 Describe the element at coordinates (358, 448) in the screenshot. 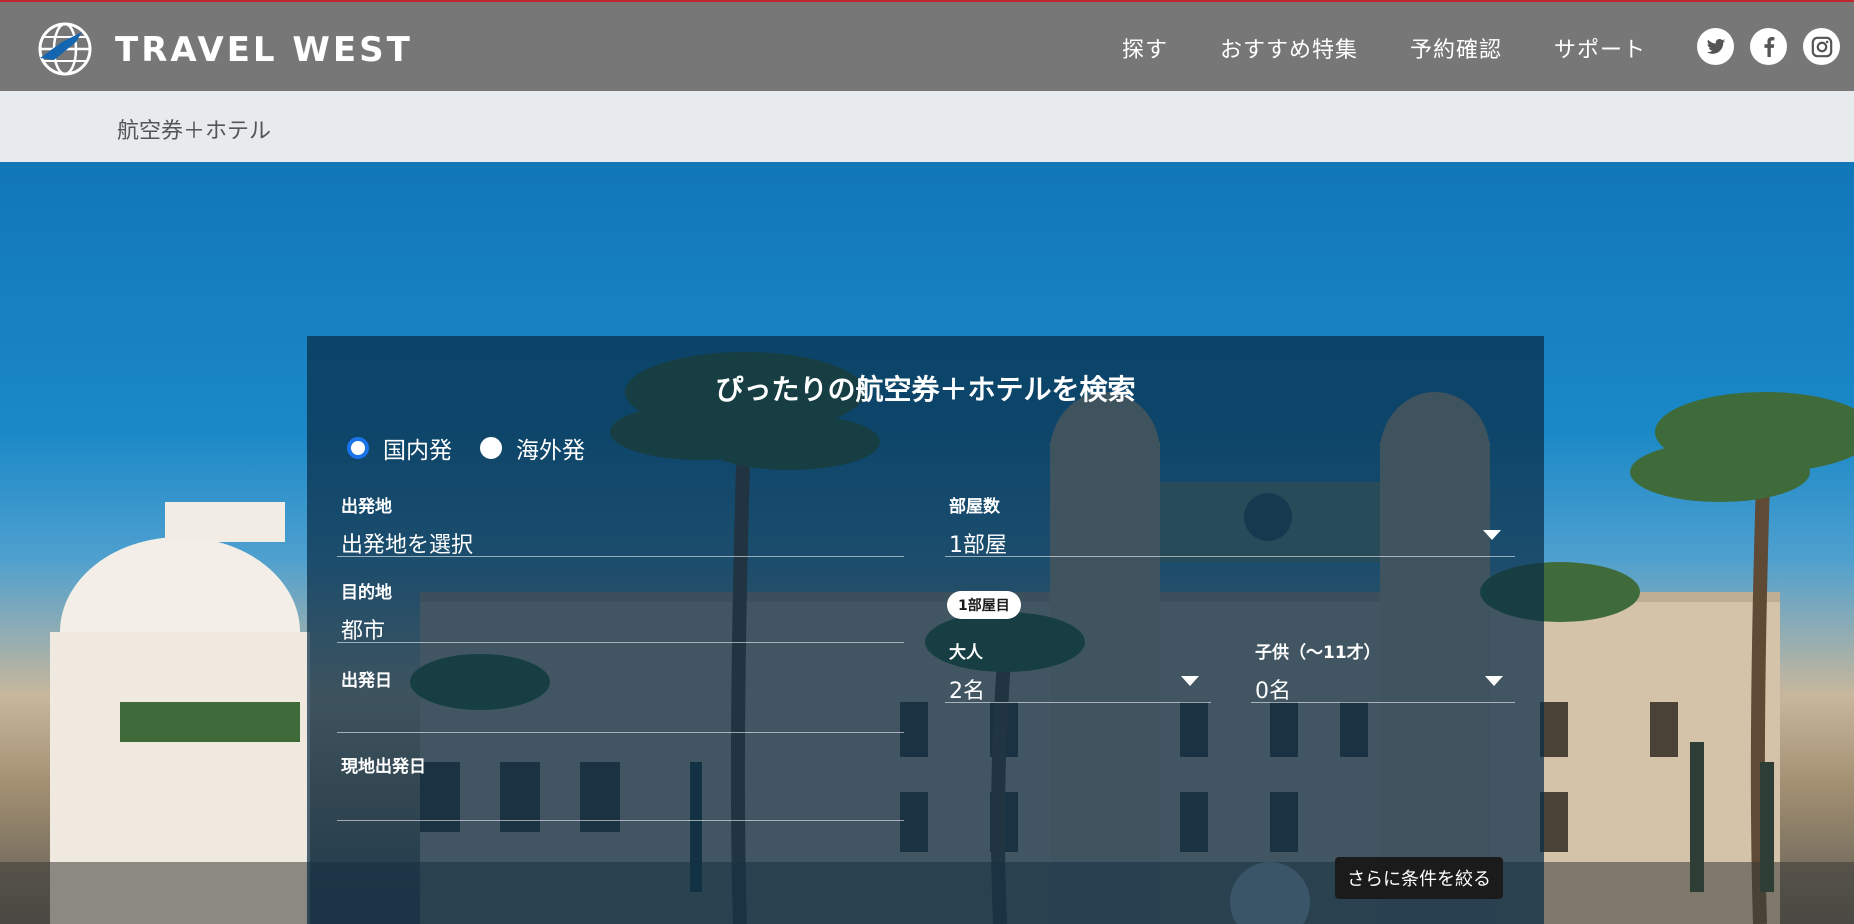

I see `radio-domestic` at that location.